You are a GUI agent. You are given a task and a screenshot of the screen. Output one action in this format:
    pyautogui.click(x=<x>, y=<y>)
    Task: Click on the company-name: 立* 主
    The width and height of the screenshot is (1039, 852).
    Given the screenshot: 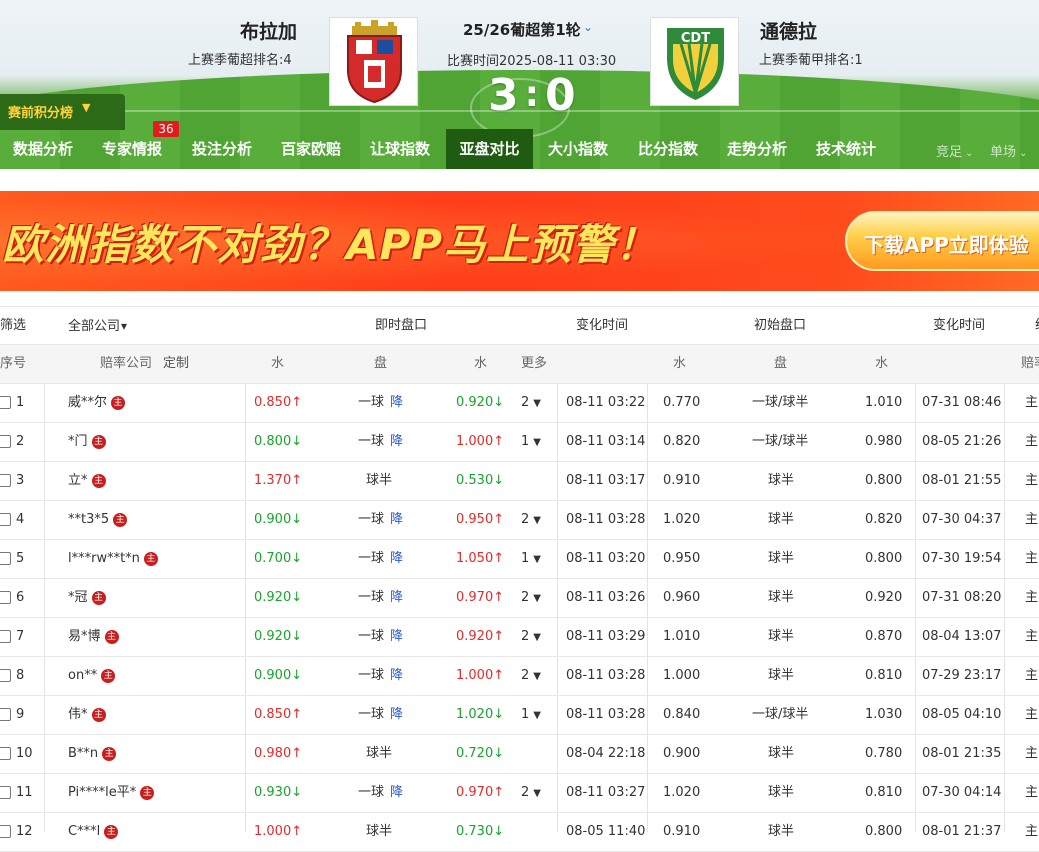 What is the action you would take?
    pyautogui.click(x=87, y=481)
    